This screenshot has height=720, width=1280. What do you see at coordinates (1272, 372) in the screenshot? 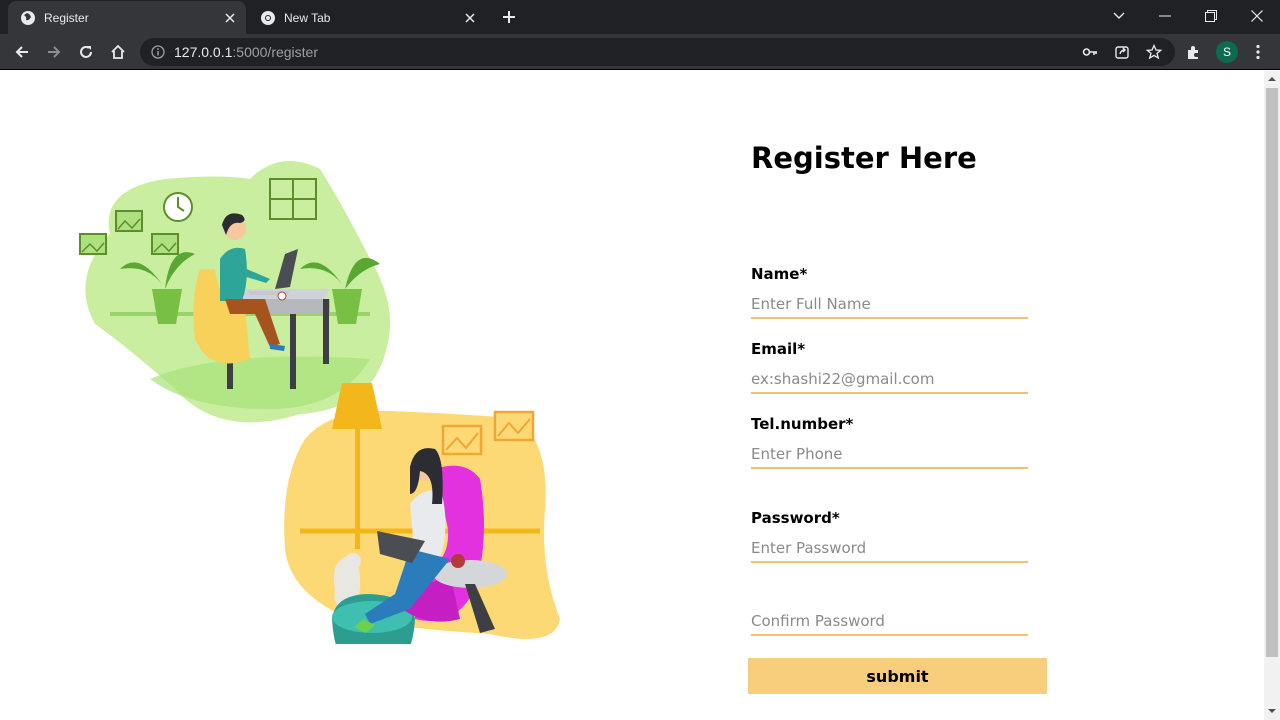
I see `scrollbar-thumb` at bounding box center [1272, 372].